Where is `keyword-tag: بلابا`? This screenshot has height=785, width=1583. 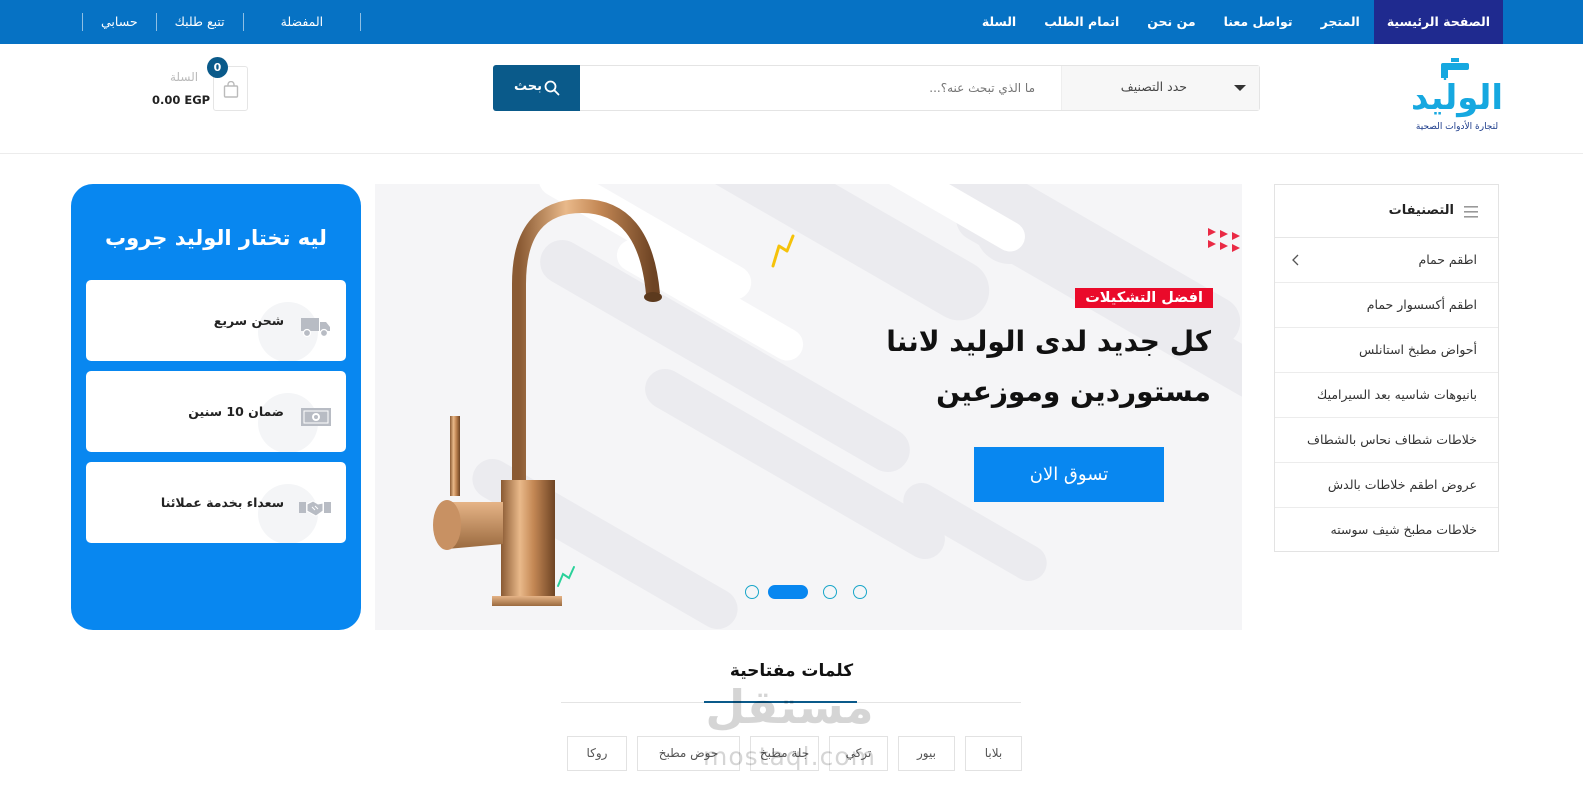
keyword-tag: بلابا is located at coordinates (993, 753).